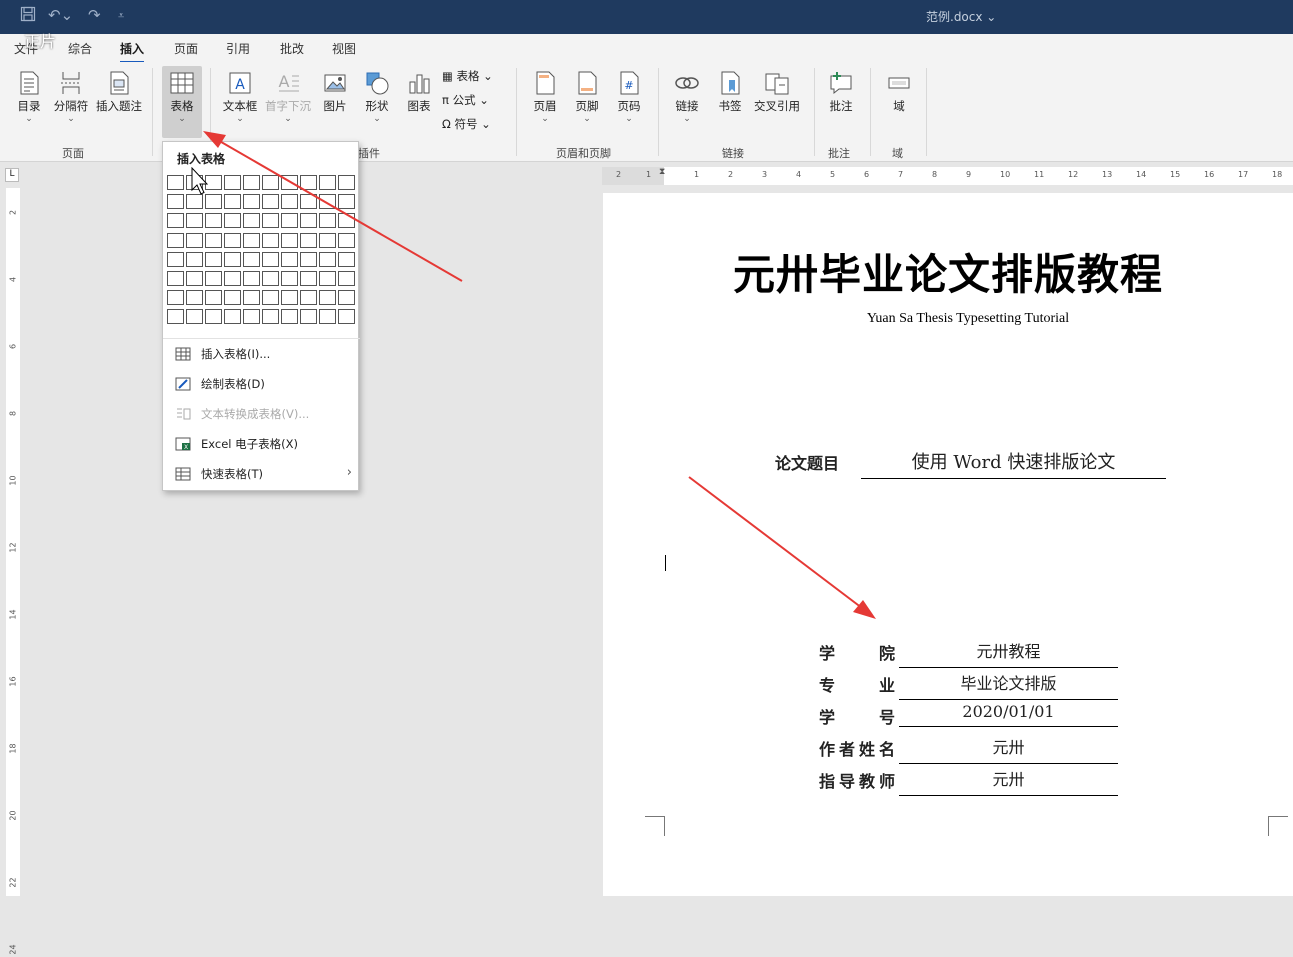 The width and height of the screenshot is (1293, 957). What do you see at coordinates (687, 97) in the screenshot?
I see `link-button: 链接 ⌄` at bounding box center [687, 97].